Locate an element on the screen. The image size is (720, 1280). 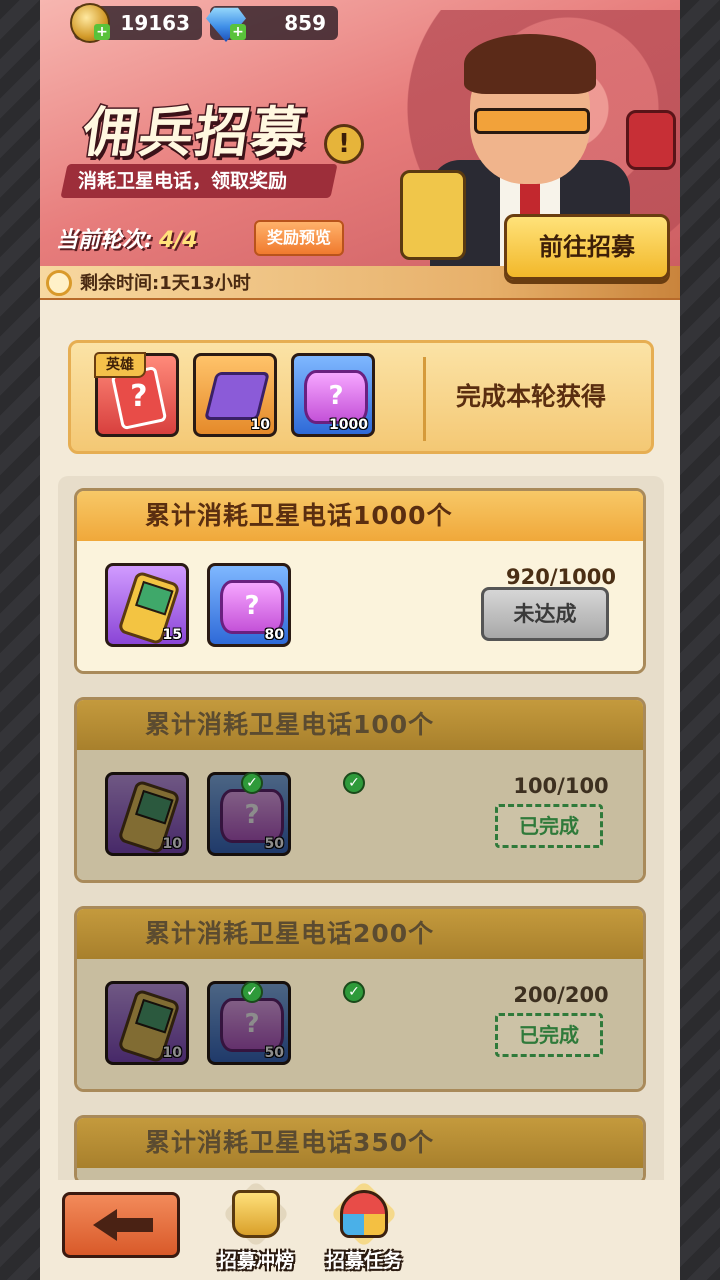
satellite-phone-icon is located at coordinates (433, 215).